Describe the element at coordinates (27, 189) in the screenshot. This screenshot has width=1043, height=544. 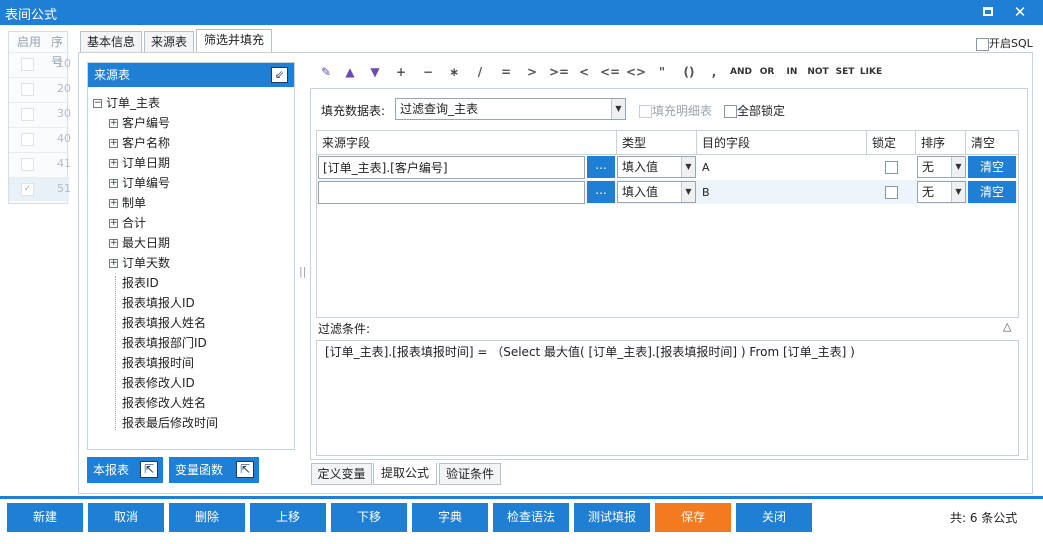
I see `row-checkbox: ✓` at that location.